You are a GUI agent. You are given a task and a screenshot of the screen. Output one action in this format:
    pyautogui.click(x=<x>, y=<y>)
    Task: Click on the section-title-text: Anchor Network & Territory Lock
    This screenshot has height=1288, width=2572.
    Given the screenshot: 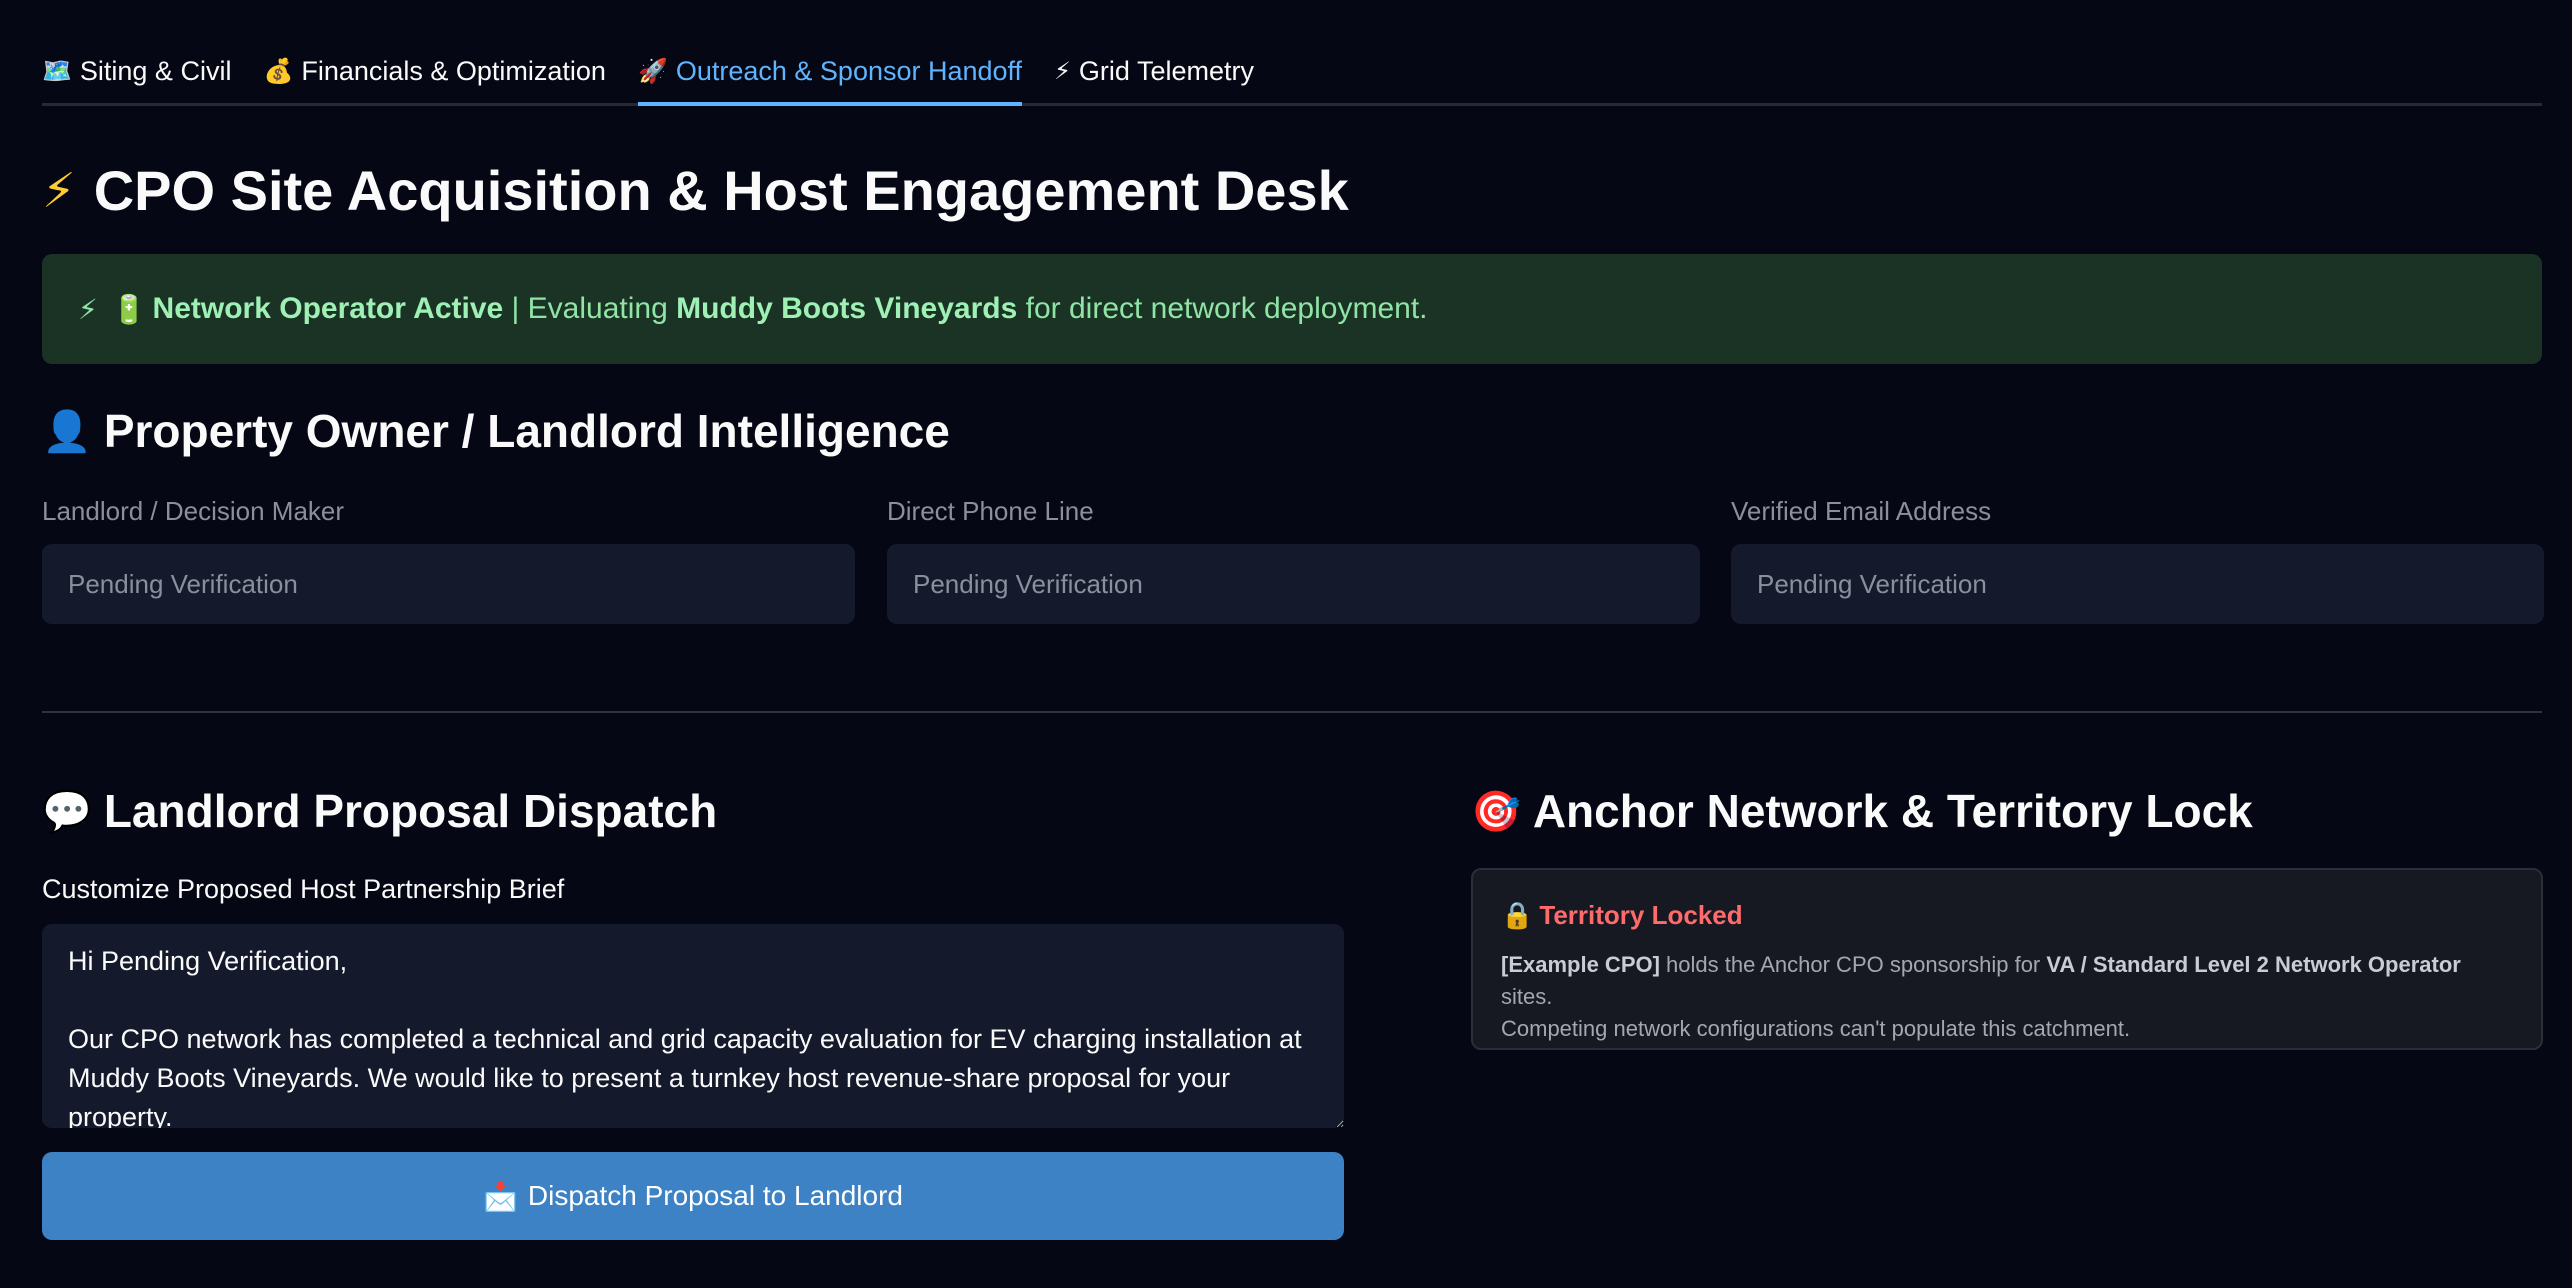 What is the action you would take?
    pyautogui.click(x=1892, y=811)
    